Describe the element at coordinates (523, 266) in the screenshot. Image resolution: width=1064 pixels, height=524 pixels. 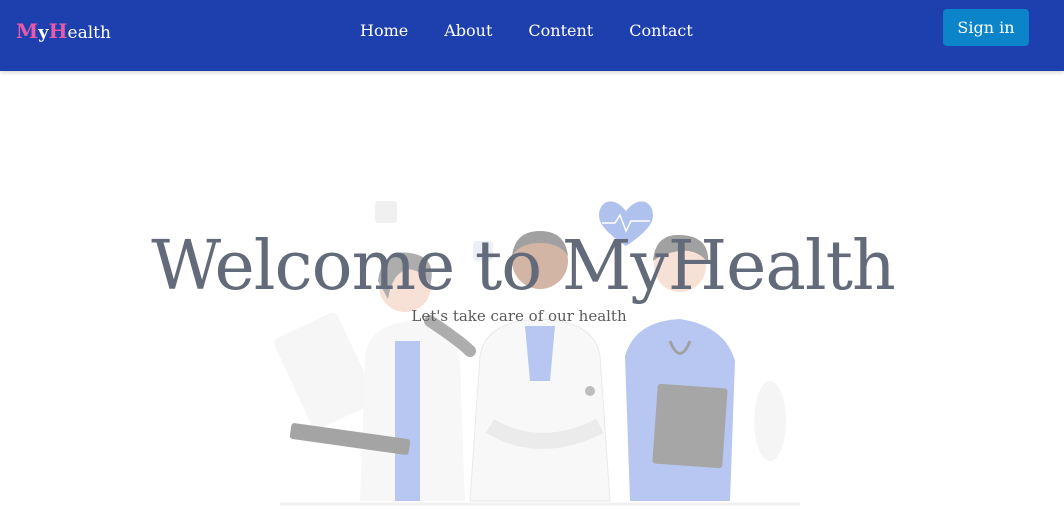
I see `hero-title: Welcome to MyHealth` at that location.